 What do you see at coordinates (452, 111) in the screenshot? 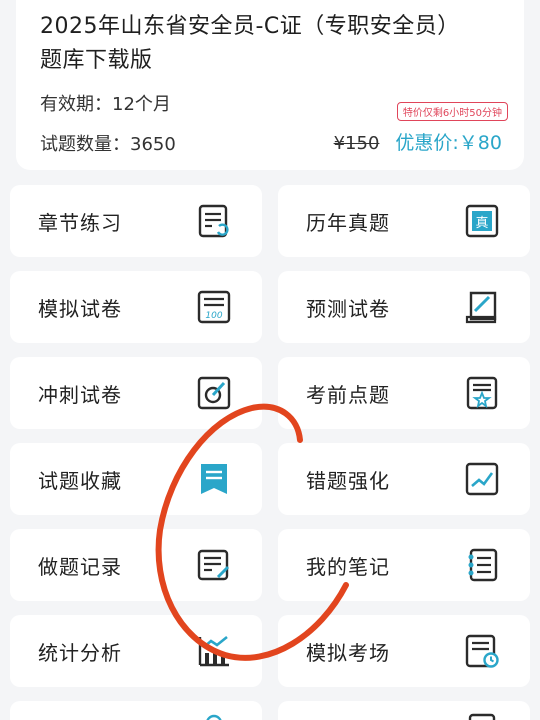
I see `promo-countdown-badge: 特价仅剩6小时50分钟` at bounding box center [452, 111].